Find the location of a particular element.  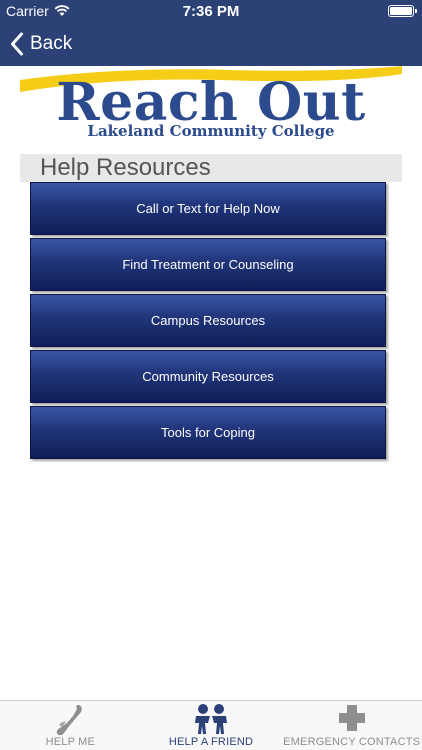

tab-help-a-friend: HELP A FRIEND is located at coordinates (211, 725).